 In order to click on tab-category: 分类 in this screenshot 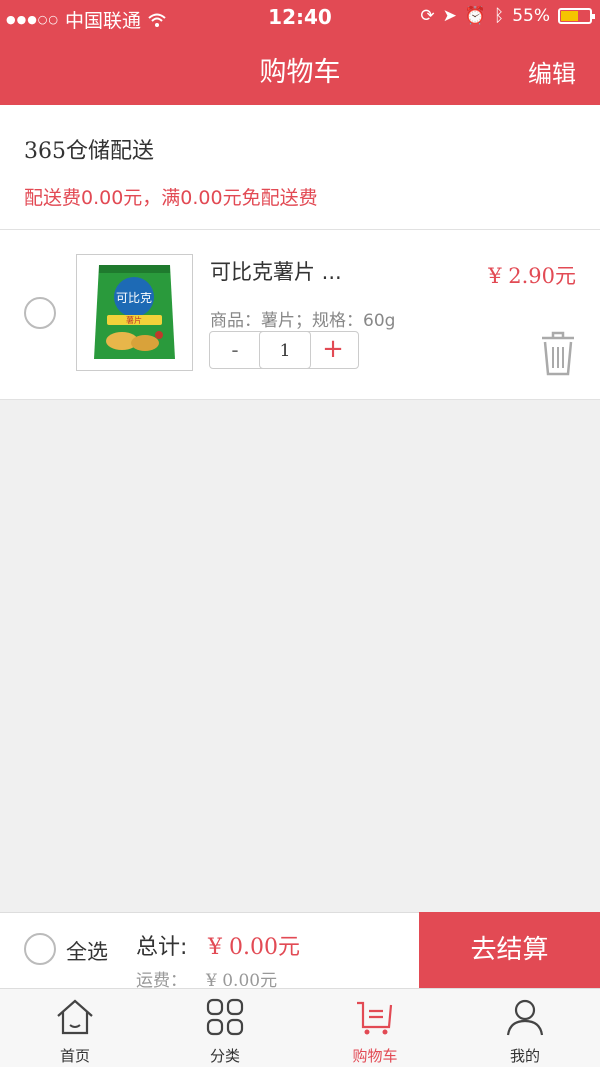, I will do `click(225, 1028)`.